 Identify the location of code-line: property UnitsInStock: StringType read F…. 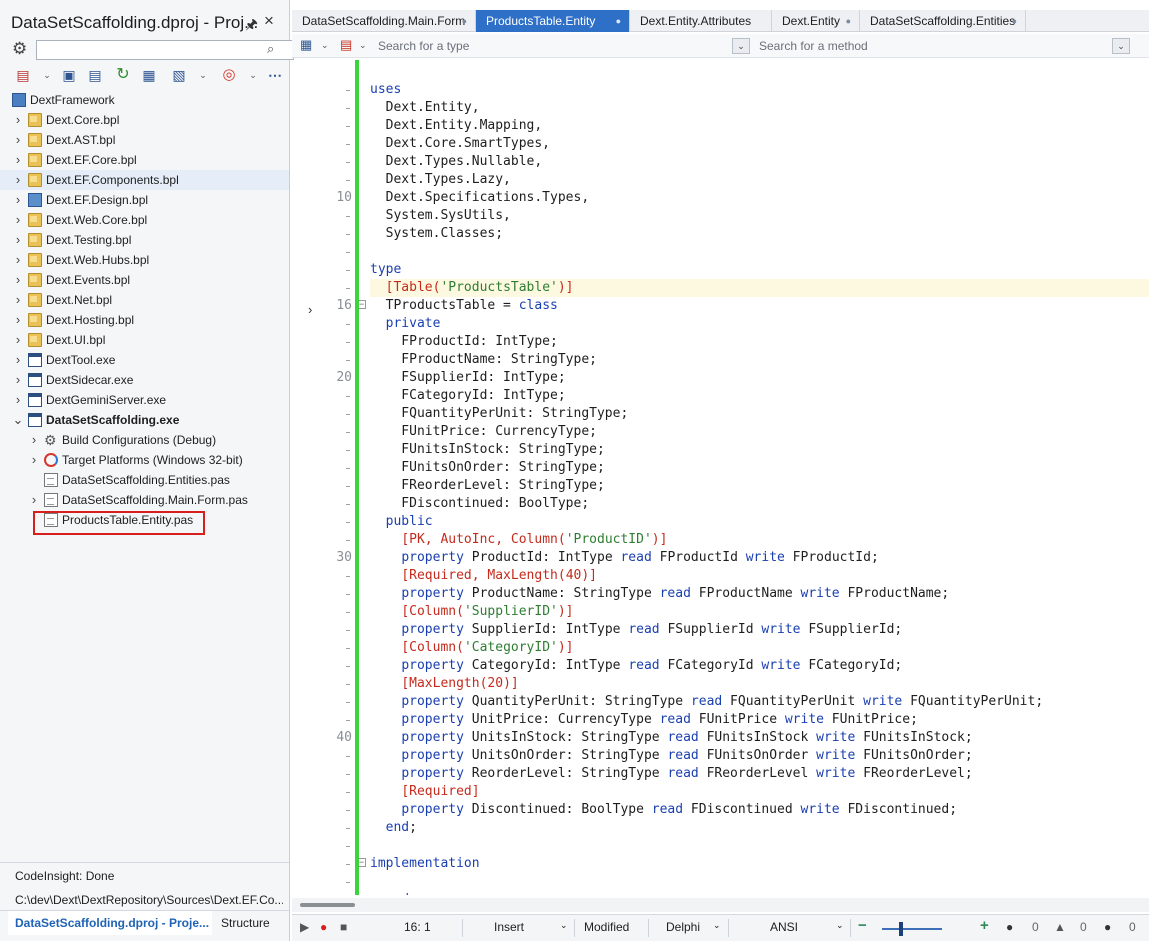
(759, 738).